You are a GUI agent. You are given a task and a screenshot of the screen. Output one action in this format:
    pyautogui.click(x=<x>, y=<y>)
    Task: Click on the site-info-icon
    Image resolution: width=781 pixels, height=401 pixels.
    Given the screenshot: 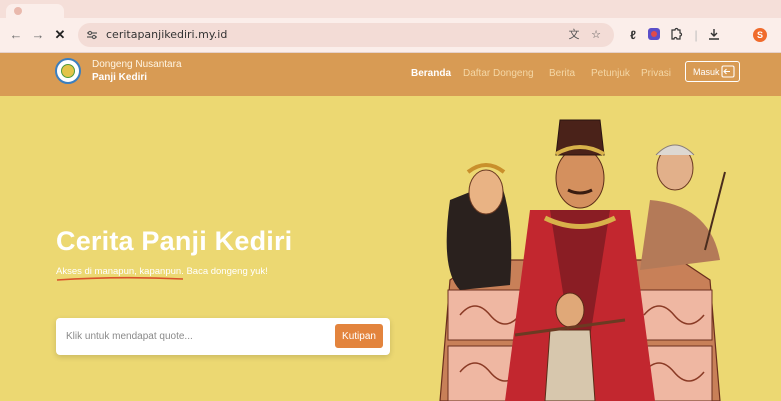 What is the action you would take?
    pyautogui.click(x=92, y=35)
    